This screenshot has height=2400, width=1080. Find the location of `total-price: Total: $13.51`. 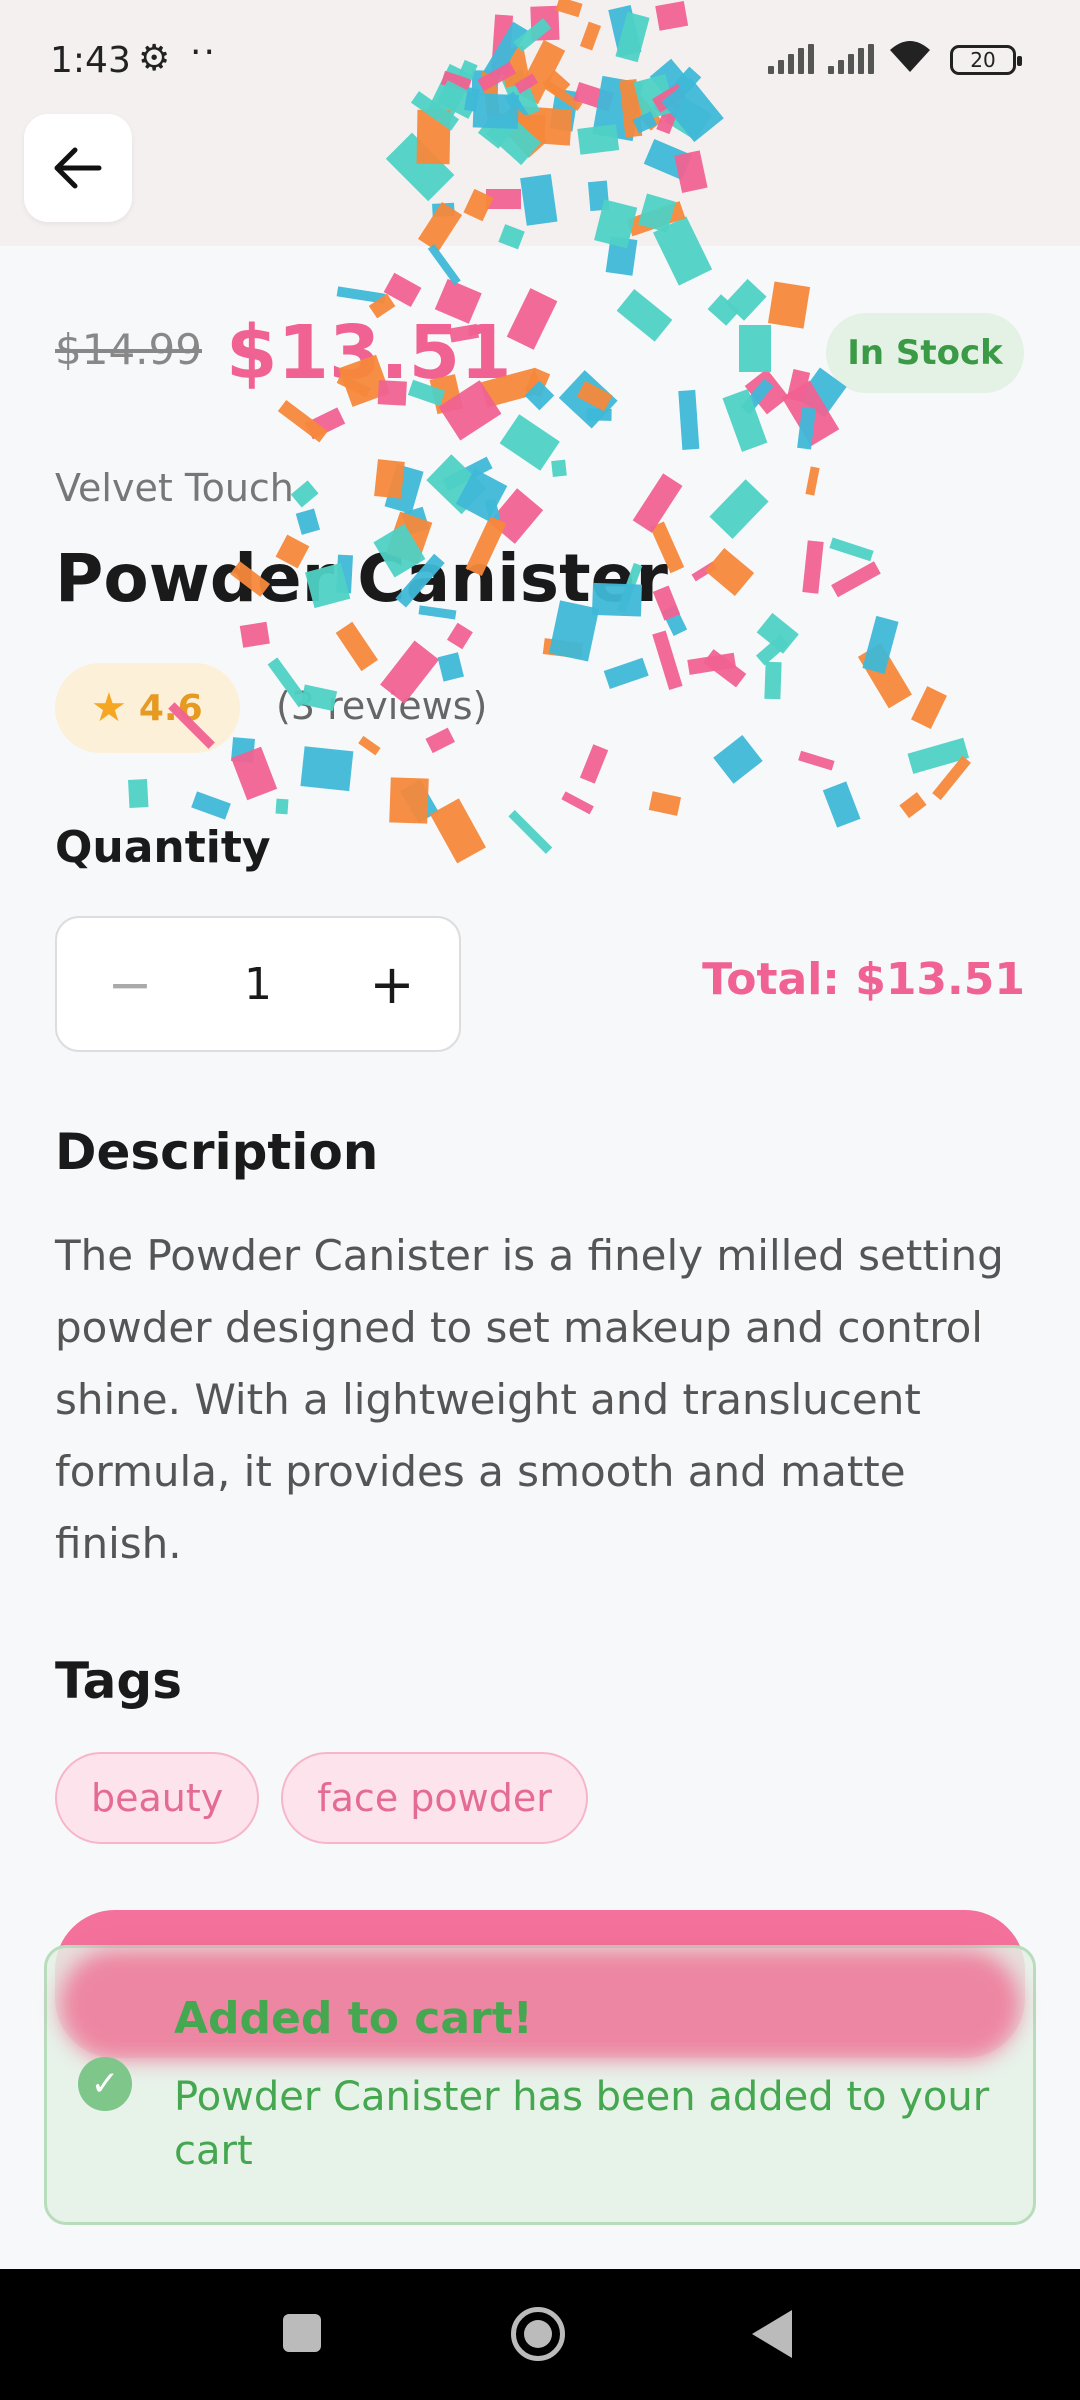

total-price: Total: $13.51 is located at coordinates (863, 979).